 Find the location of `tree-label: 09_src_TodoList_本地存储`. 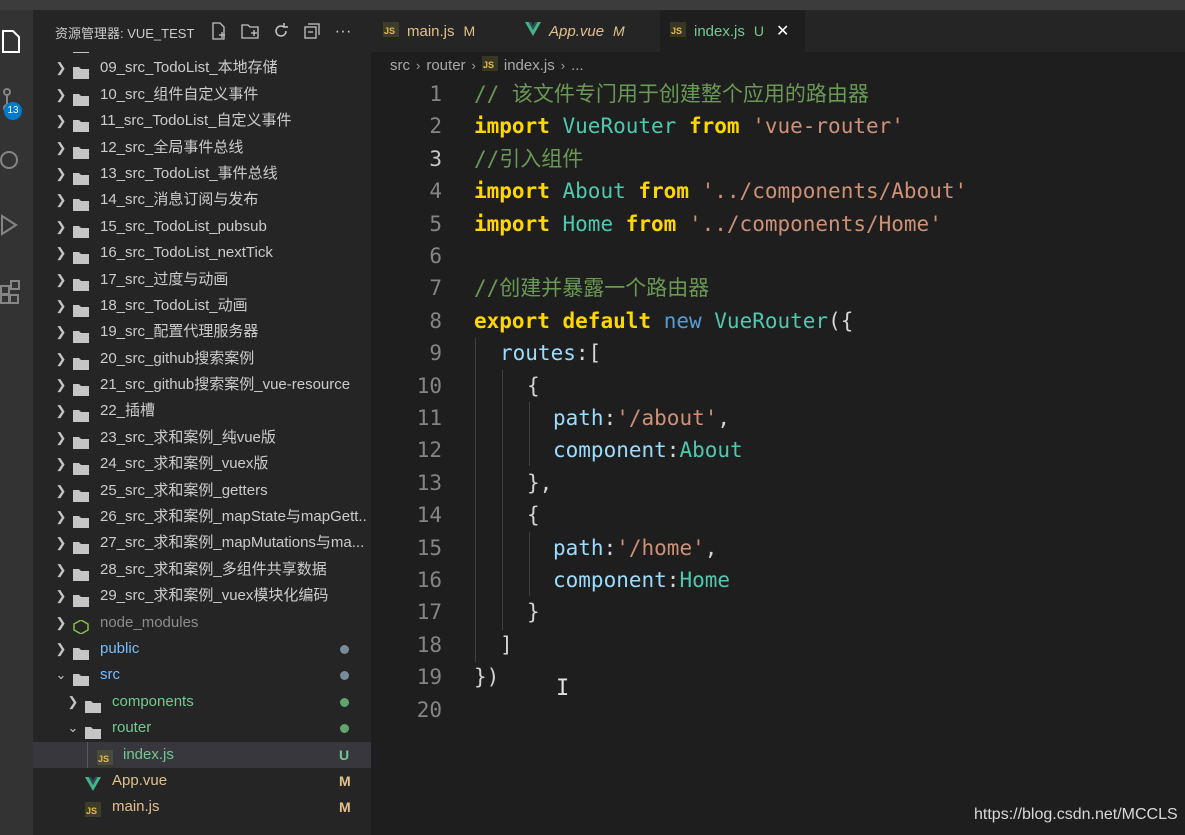

tree-label: 09_src_TodoList_本地存储 is located at coordinates (189, 68).